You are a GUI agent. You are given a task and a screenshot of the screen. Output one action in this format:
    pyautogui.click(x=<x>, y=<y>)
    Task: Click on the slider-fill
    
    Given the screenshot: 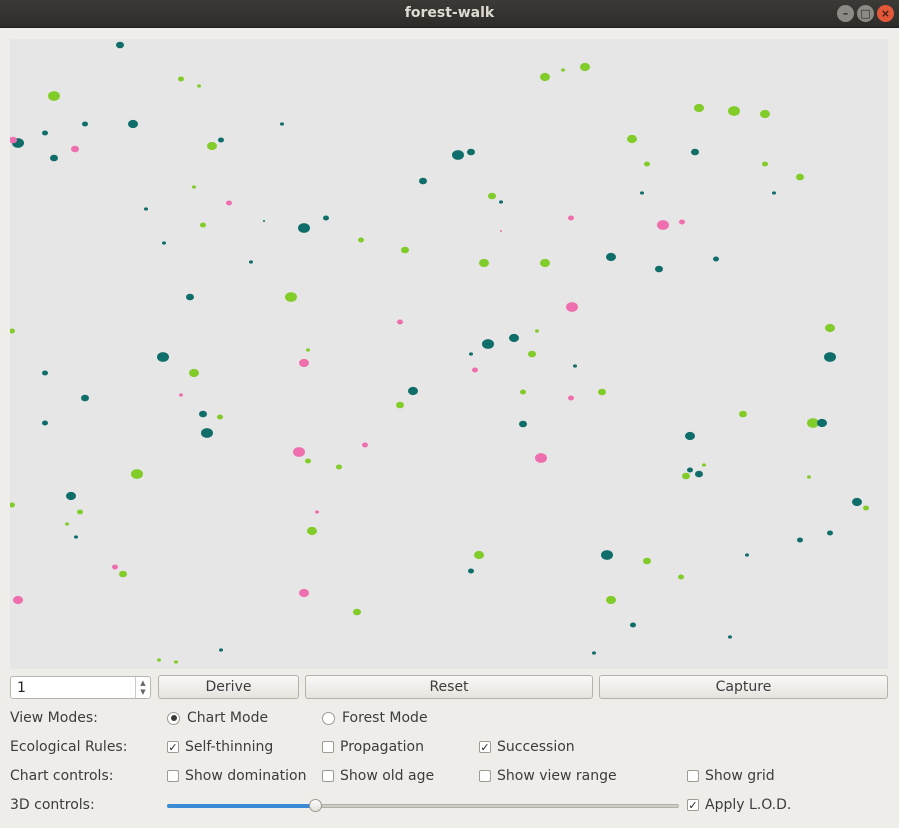 What is the action you would take?
    pyautogui.click(x=241, y=806)
    